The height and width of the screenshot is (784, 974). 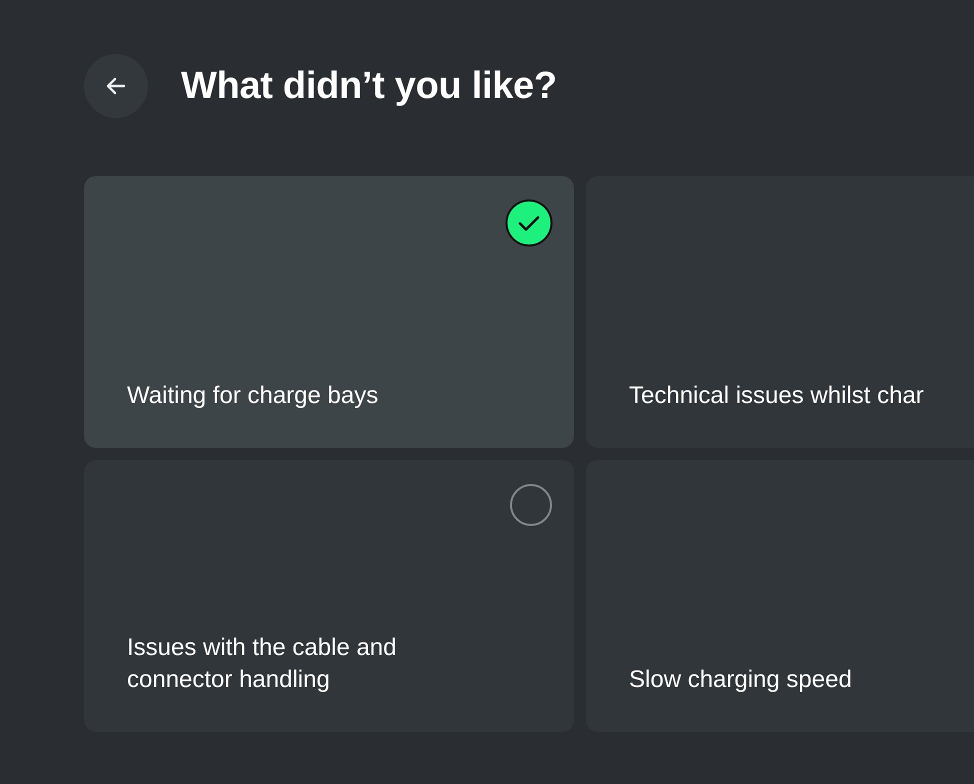 What do you see at coordinates (780, 596) in the screenshot?
I see `option-card: Slow charging speed` at bounding box center [780, 596].